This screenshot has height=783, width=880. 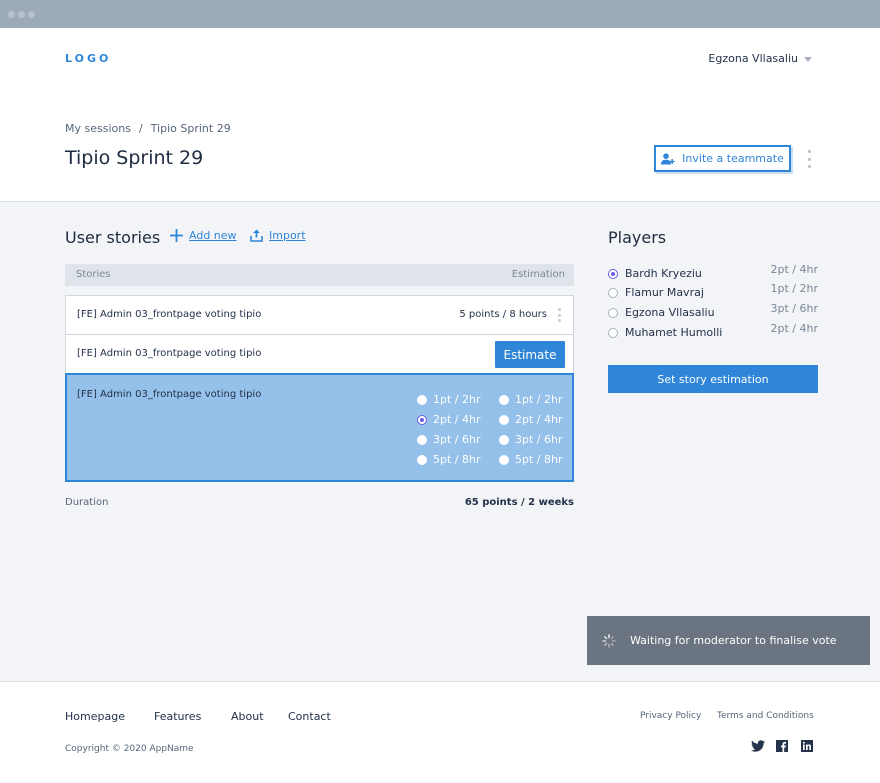 I want to click on footer-link-features: Features, so click(x=177, y=716).